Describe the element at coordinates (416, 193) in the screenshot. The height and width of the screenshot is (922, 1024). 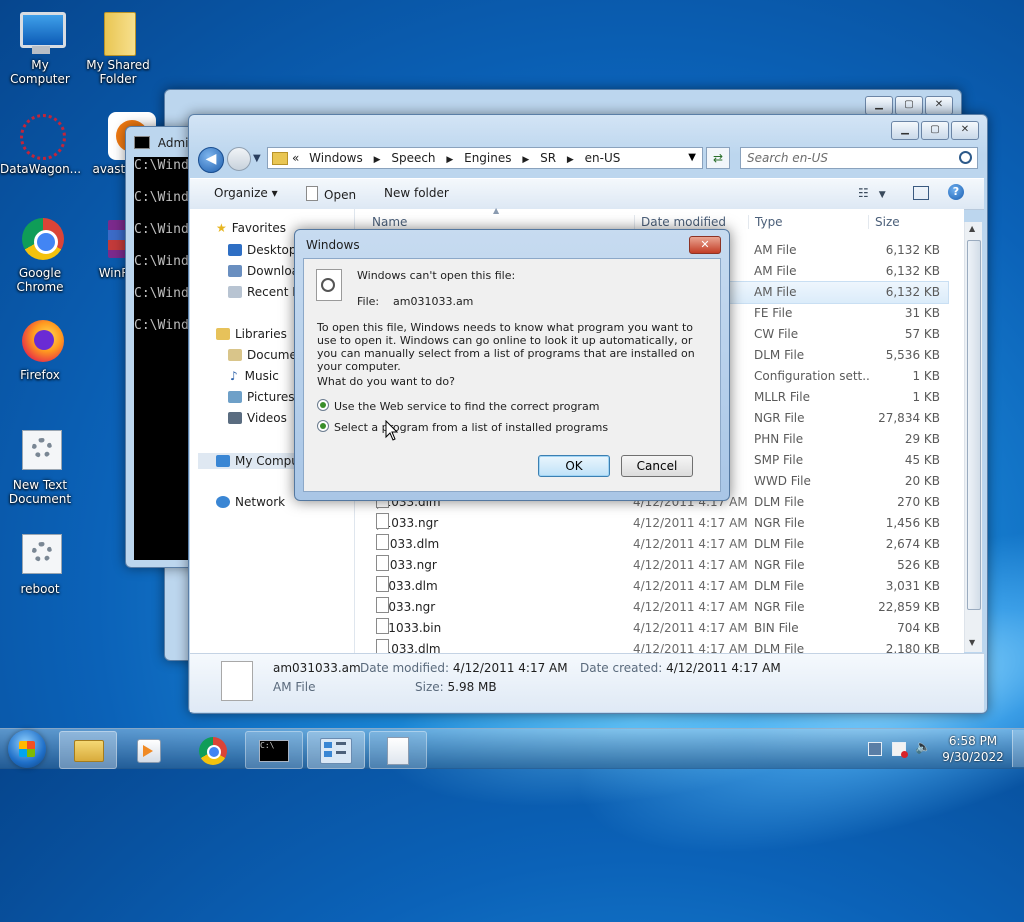
I see `new-folder-button: New folder` at that location.